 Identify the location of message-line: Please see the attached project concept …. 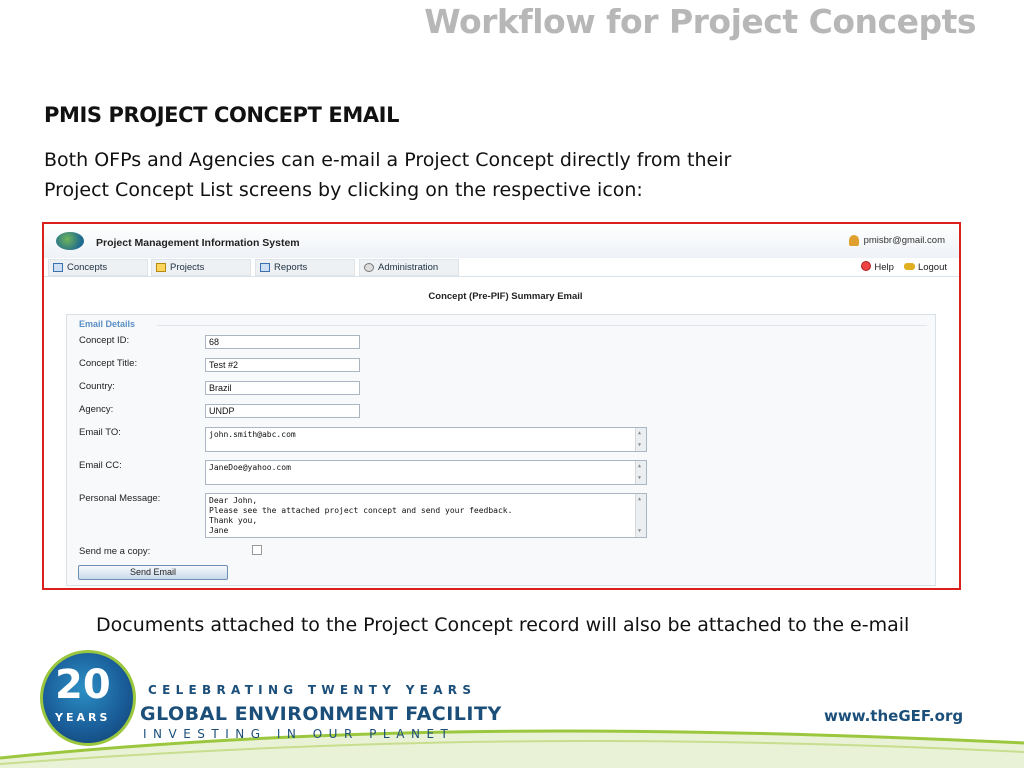
(361, 510).